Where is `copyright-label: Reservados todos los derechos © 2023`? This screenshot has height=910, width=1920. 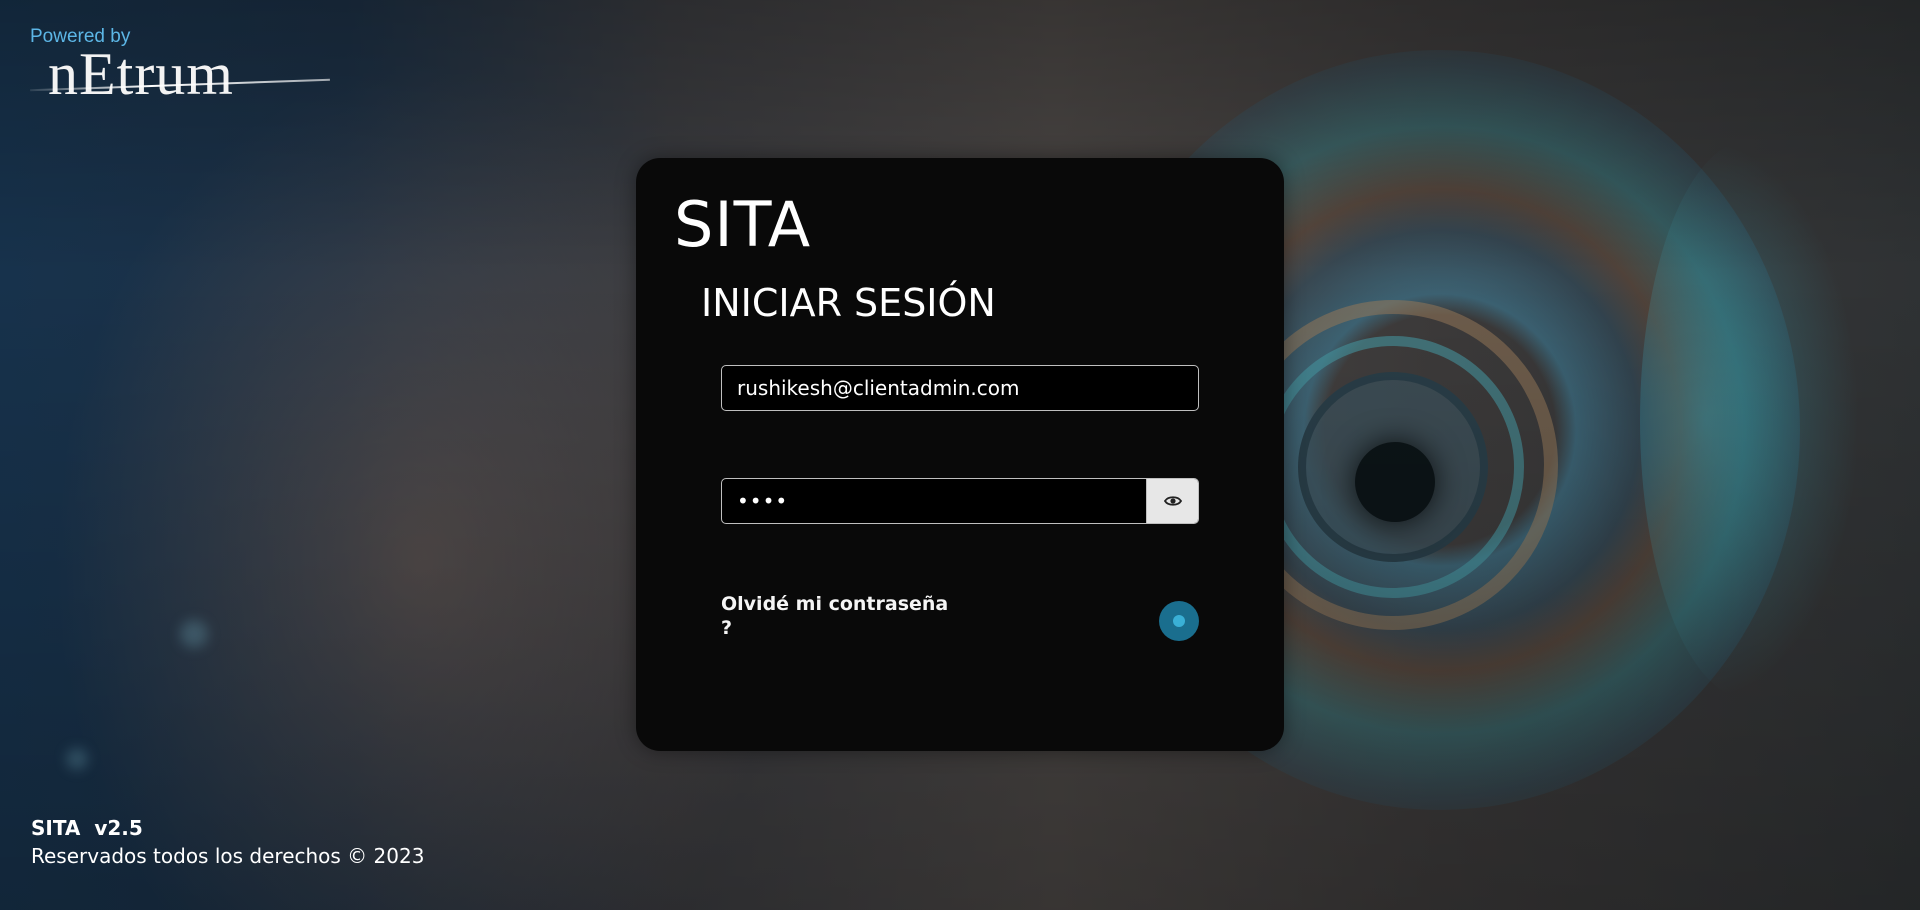
copyright-label: Reservados todos los derechos © 2023 is located at coordinates (228, 856).